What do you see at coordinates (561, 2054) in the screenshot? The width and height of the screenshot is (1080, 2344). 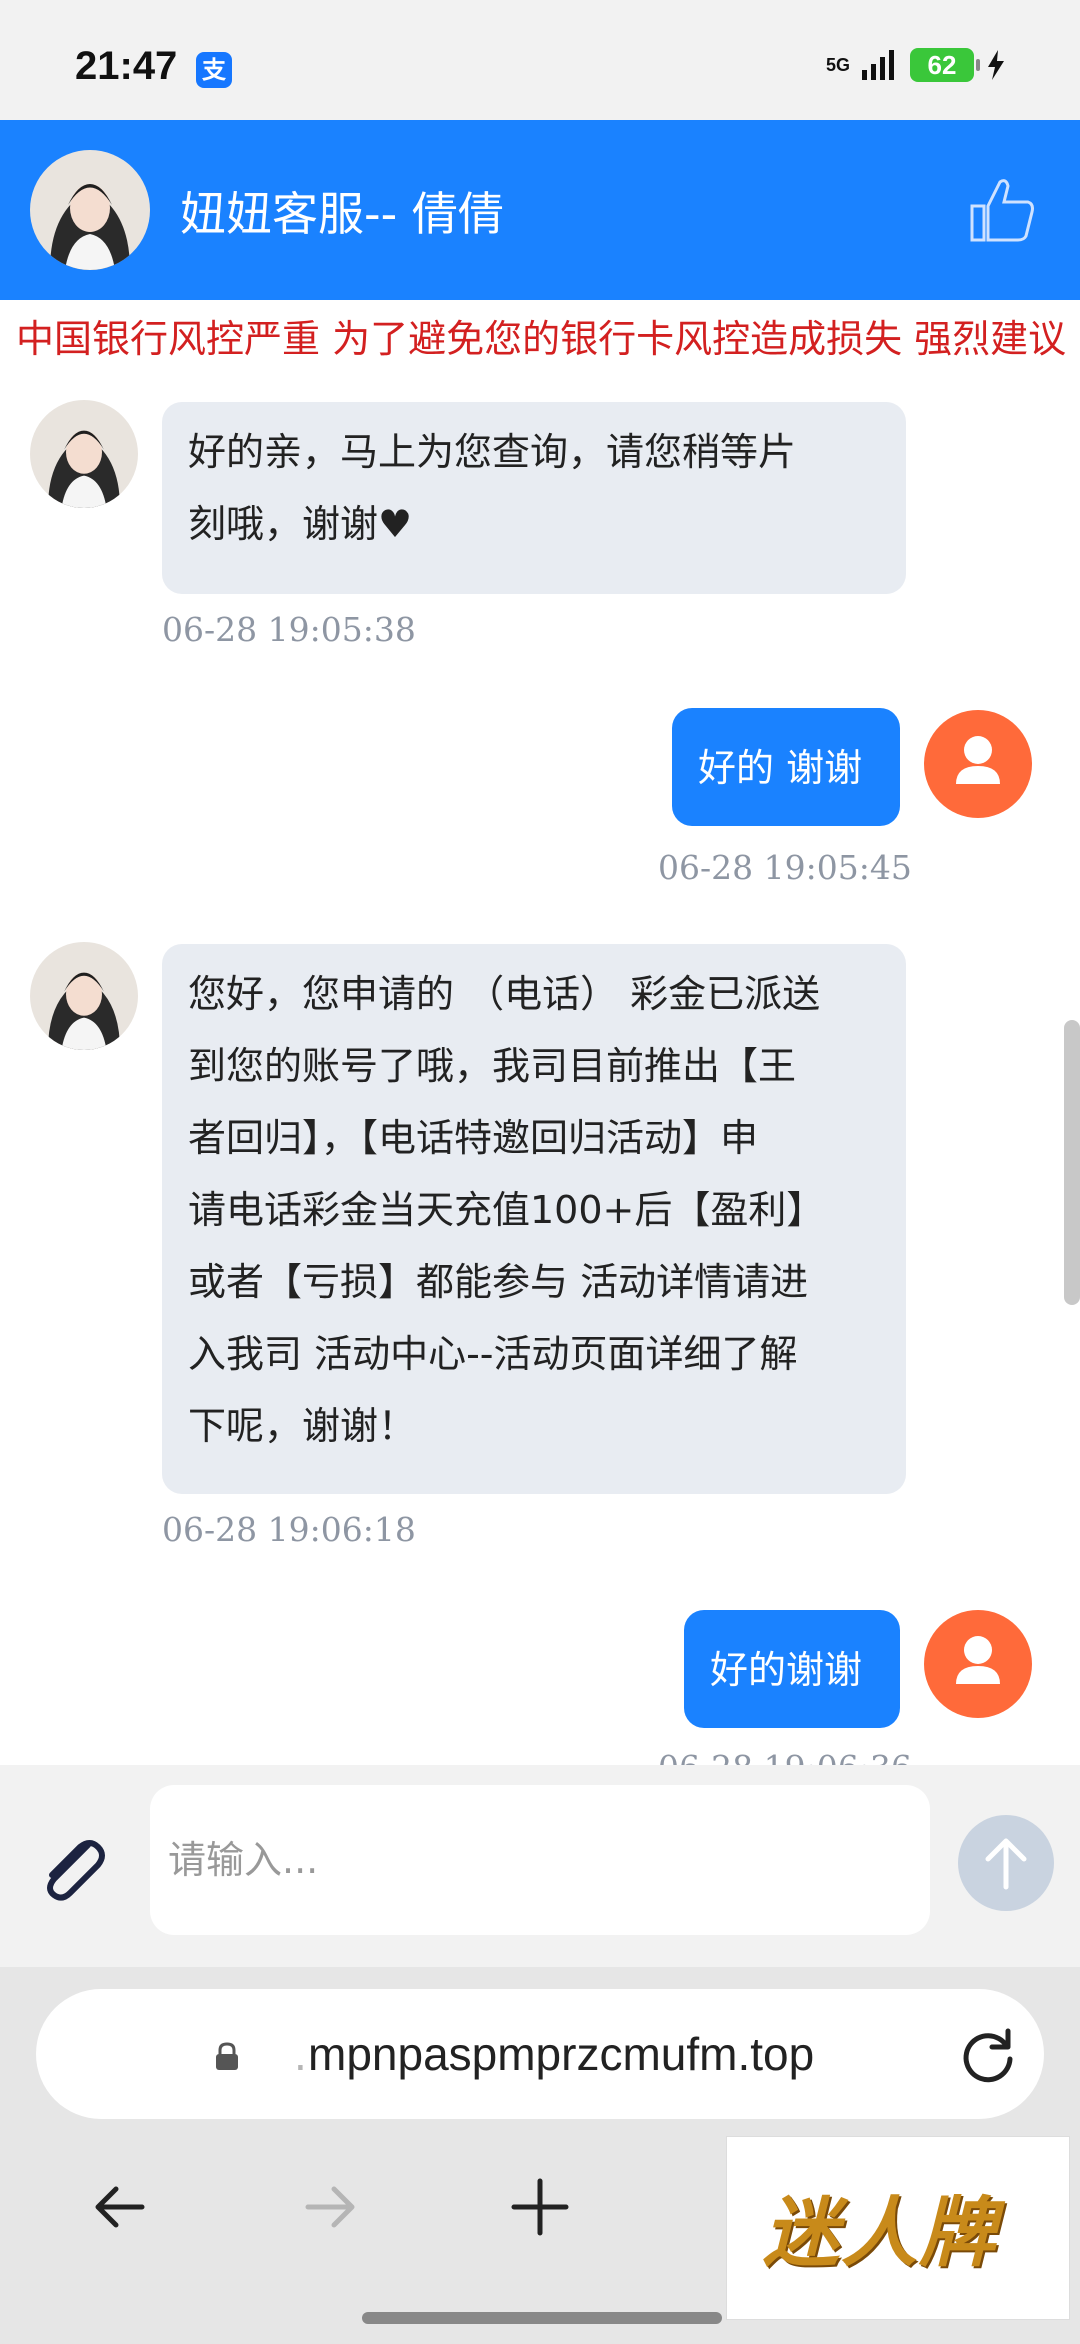 I see `url-text: mpnpaspmprzcmufm.top` at bounding box center [561, 2054].